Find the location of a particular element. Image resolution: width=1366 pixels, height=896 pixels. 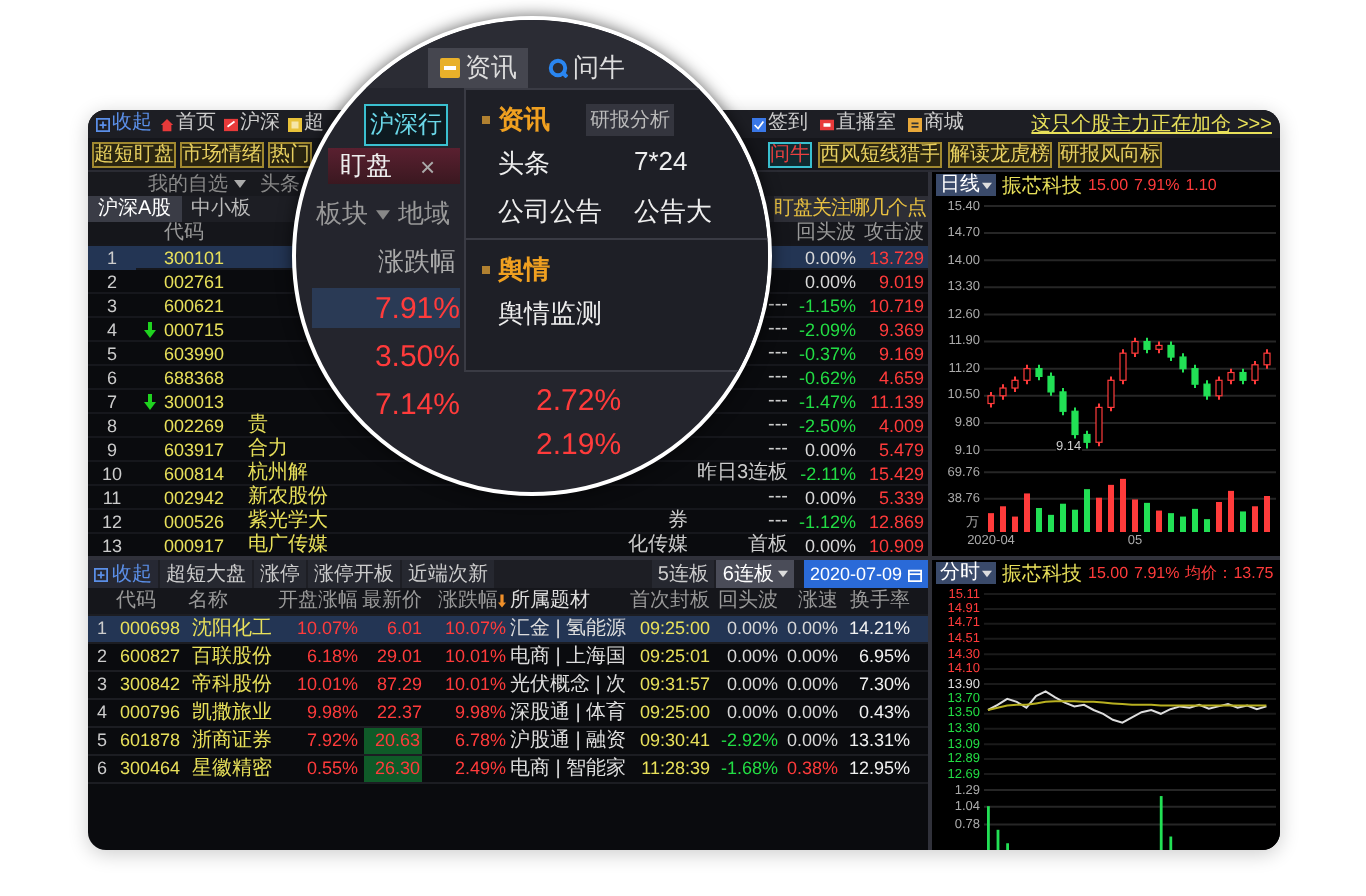

tip-banner: 盯盘关注哪几个点 is located at coordinates (851, 209).